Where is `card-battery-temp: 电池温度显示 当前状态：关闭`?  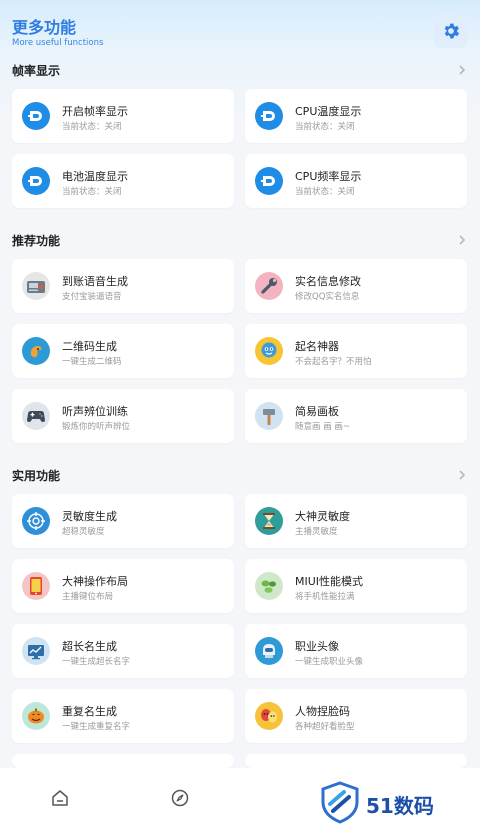 card-battery-temp: 电池温度显示 当前状态：关闭 is located at coordinates (123, 181).